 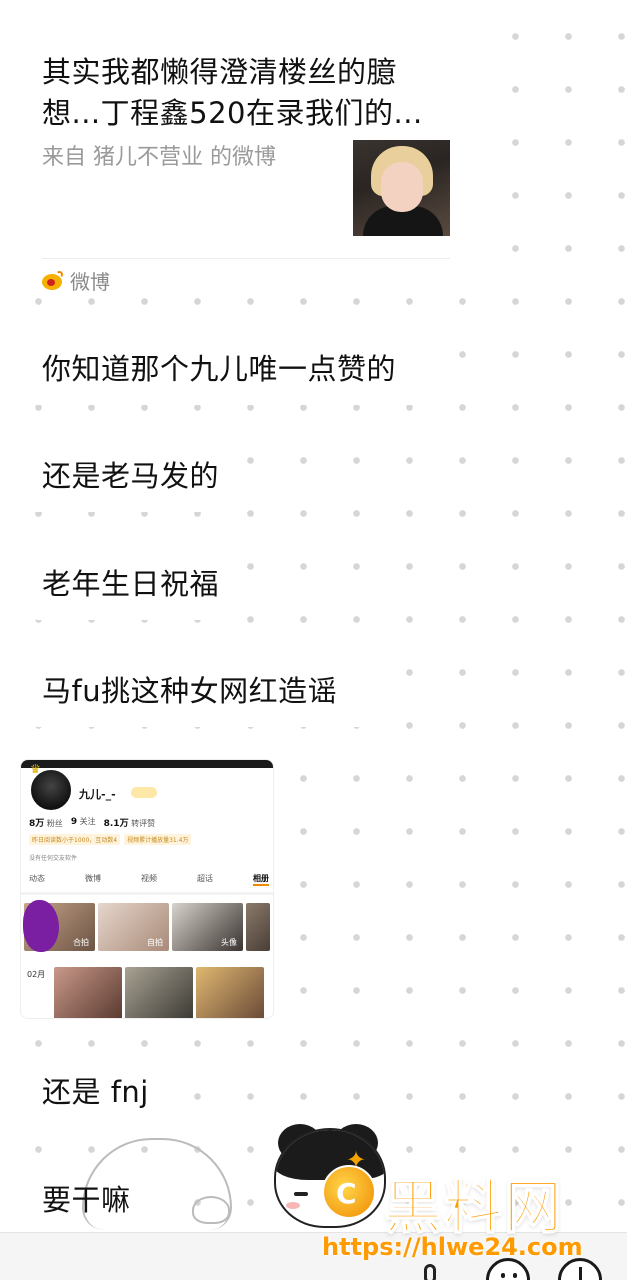 What do you see at coordinates (131, 476) in the screenshot?
I see `message-text: 还是老马发的` at bounding box center [131, 476].